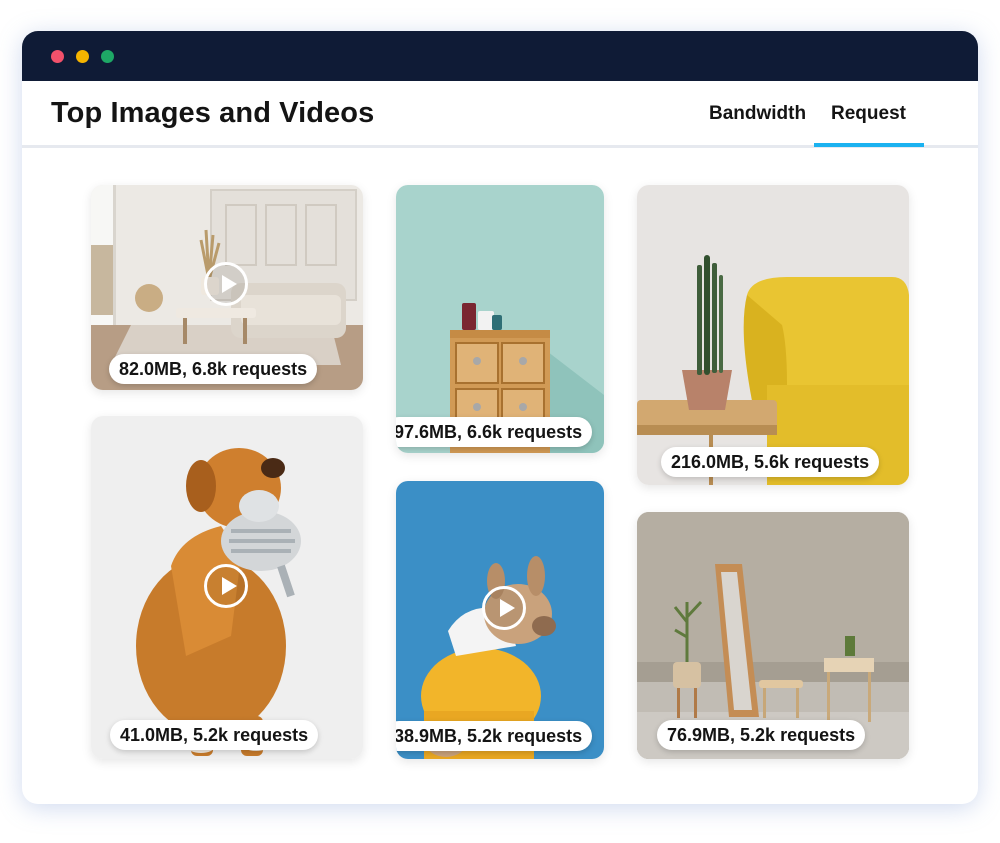 The height and width of the screenshot is (843, 1000). What do you see at coordinates (500, 56) in the screenshot?
I see `window-titlebar` at bounding box center [500, 56].